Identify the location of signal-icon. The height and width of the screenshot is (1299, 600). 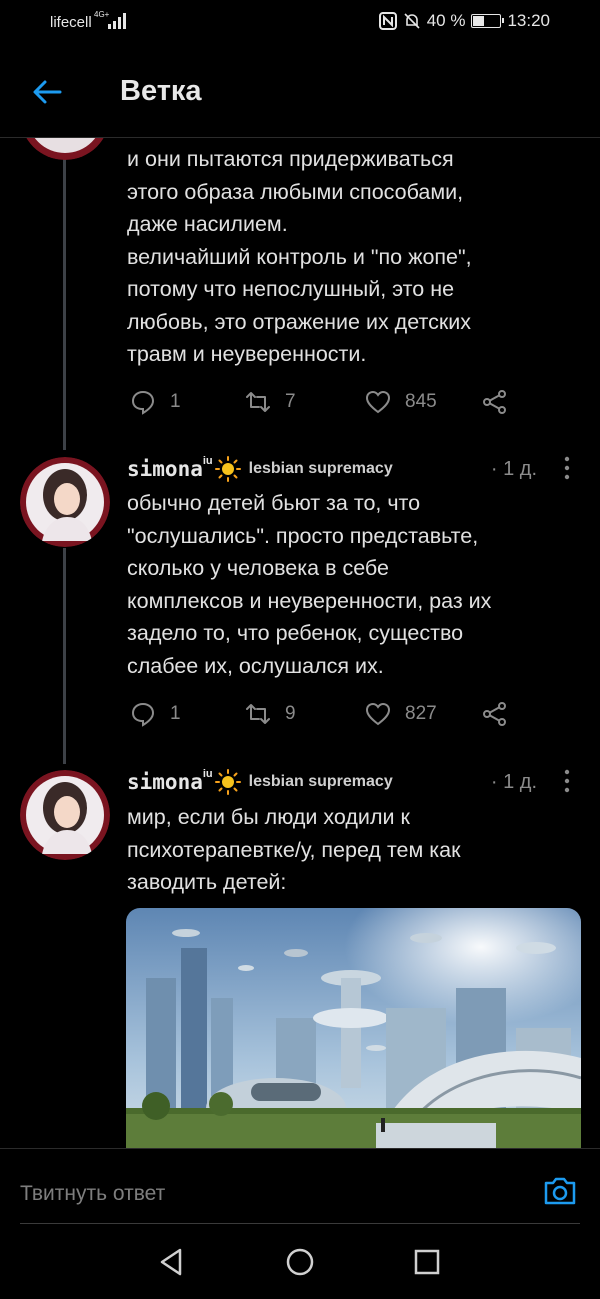
(117, 21).